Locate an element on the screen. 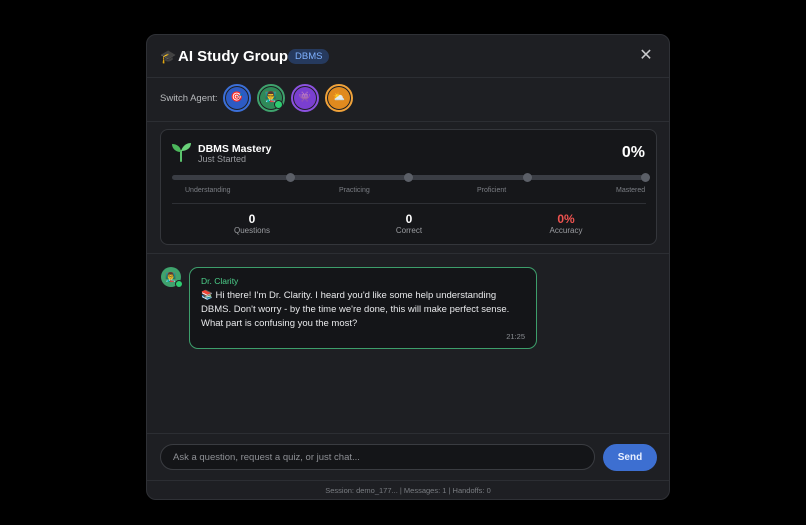 This screenshot has width=806, height=525. stat-accuracy: 0% Accuracy is located at coordinates (566, 224).